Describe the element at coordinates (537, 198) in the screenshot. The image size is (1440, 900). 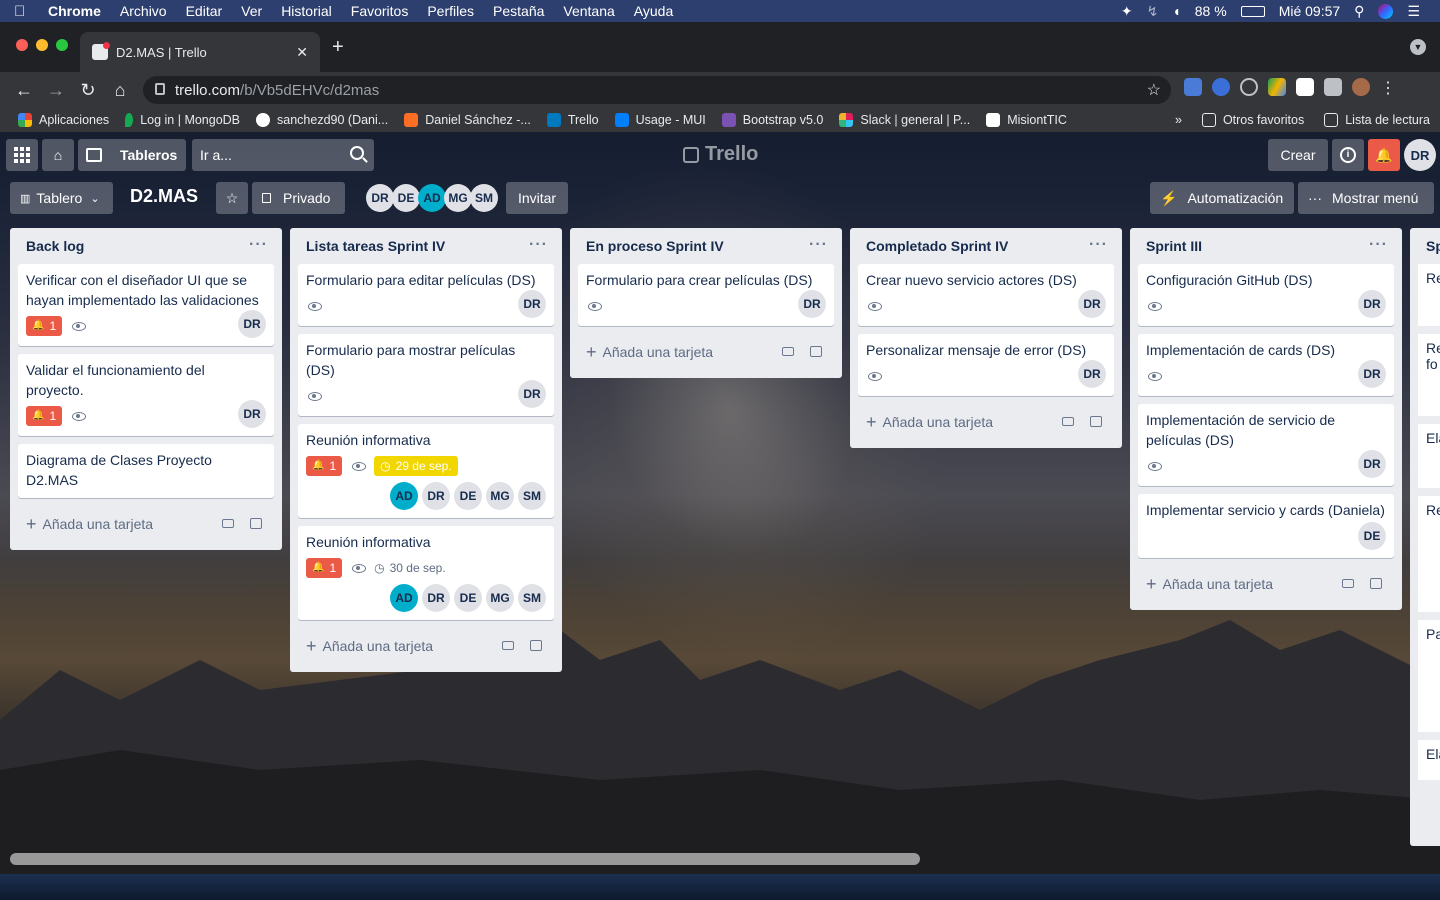
I see `invite-button: Invitar` at that location.